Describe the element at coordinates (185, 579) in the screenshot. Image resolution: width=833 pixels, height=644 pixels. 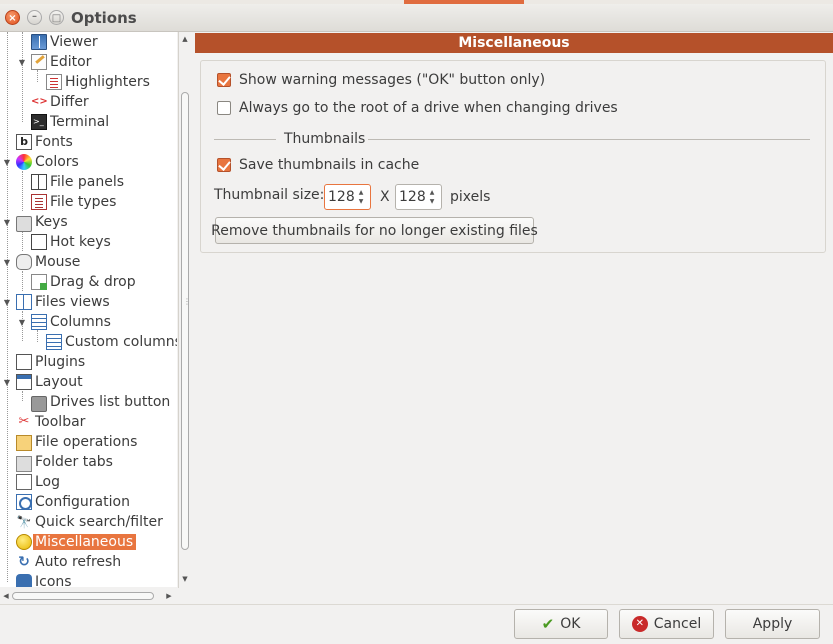
I see `scroll-down-arrow-icon: ▼` at that location.